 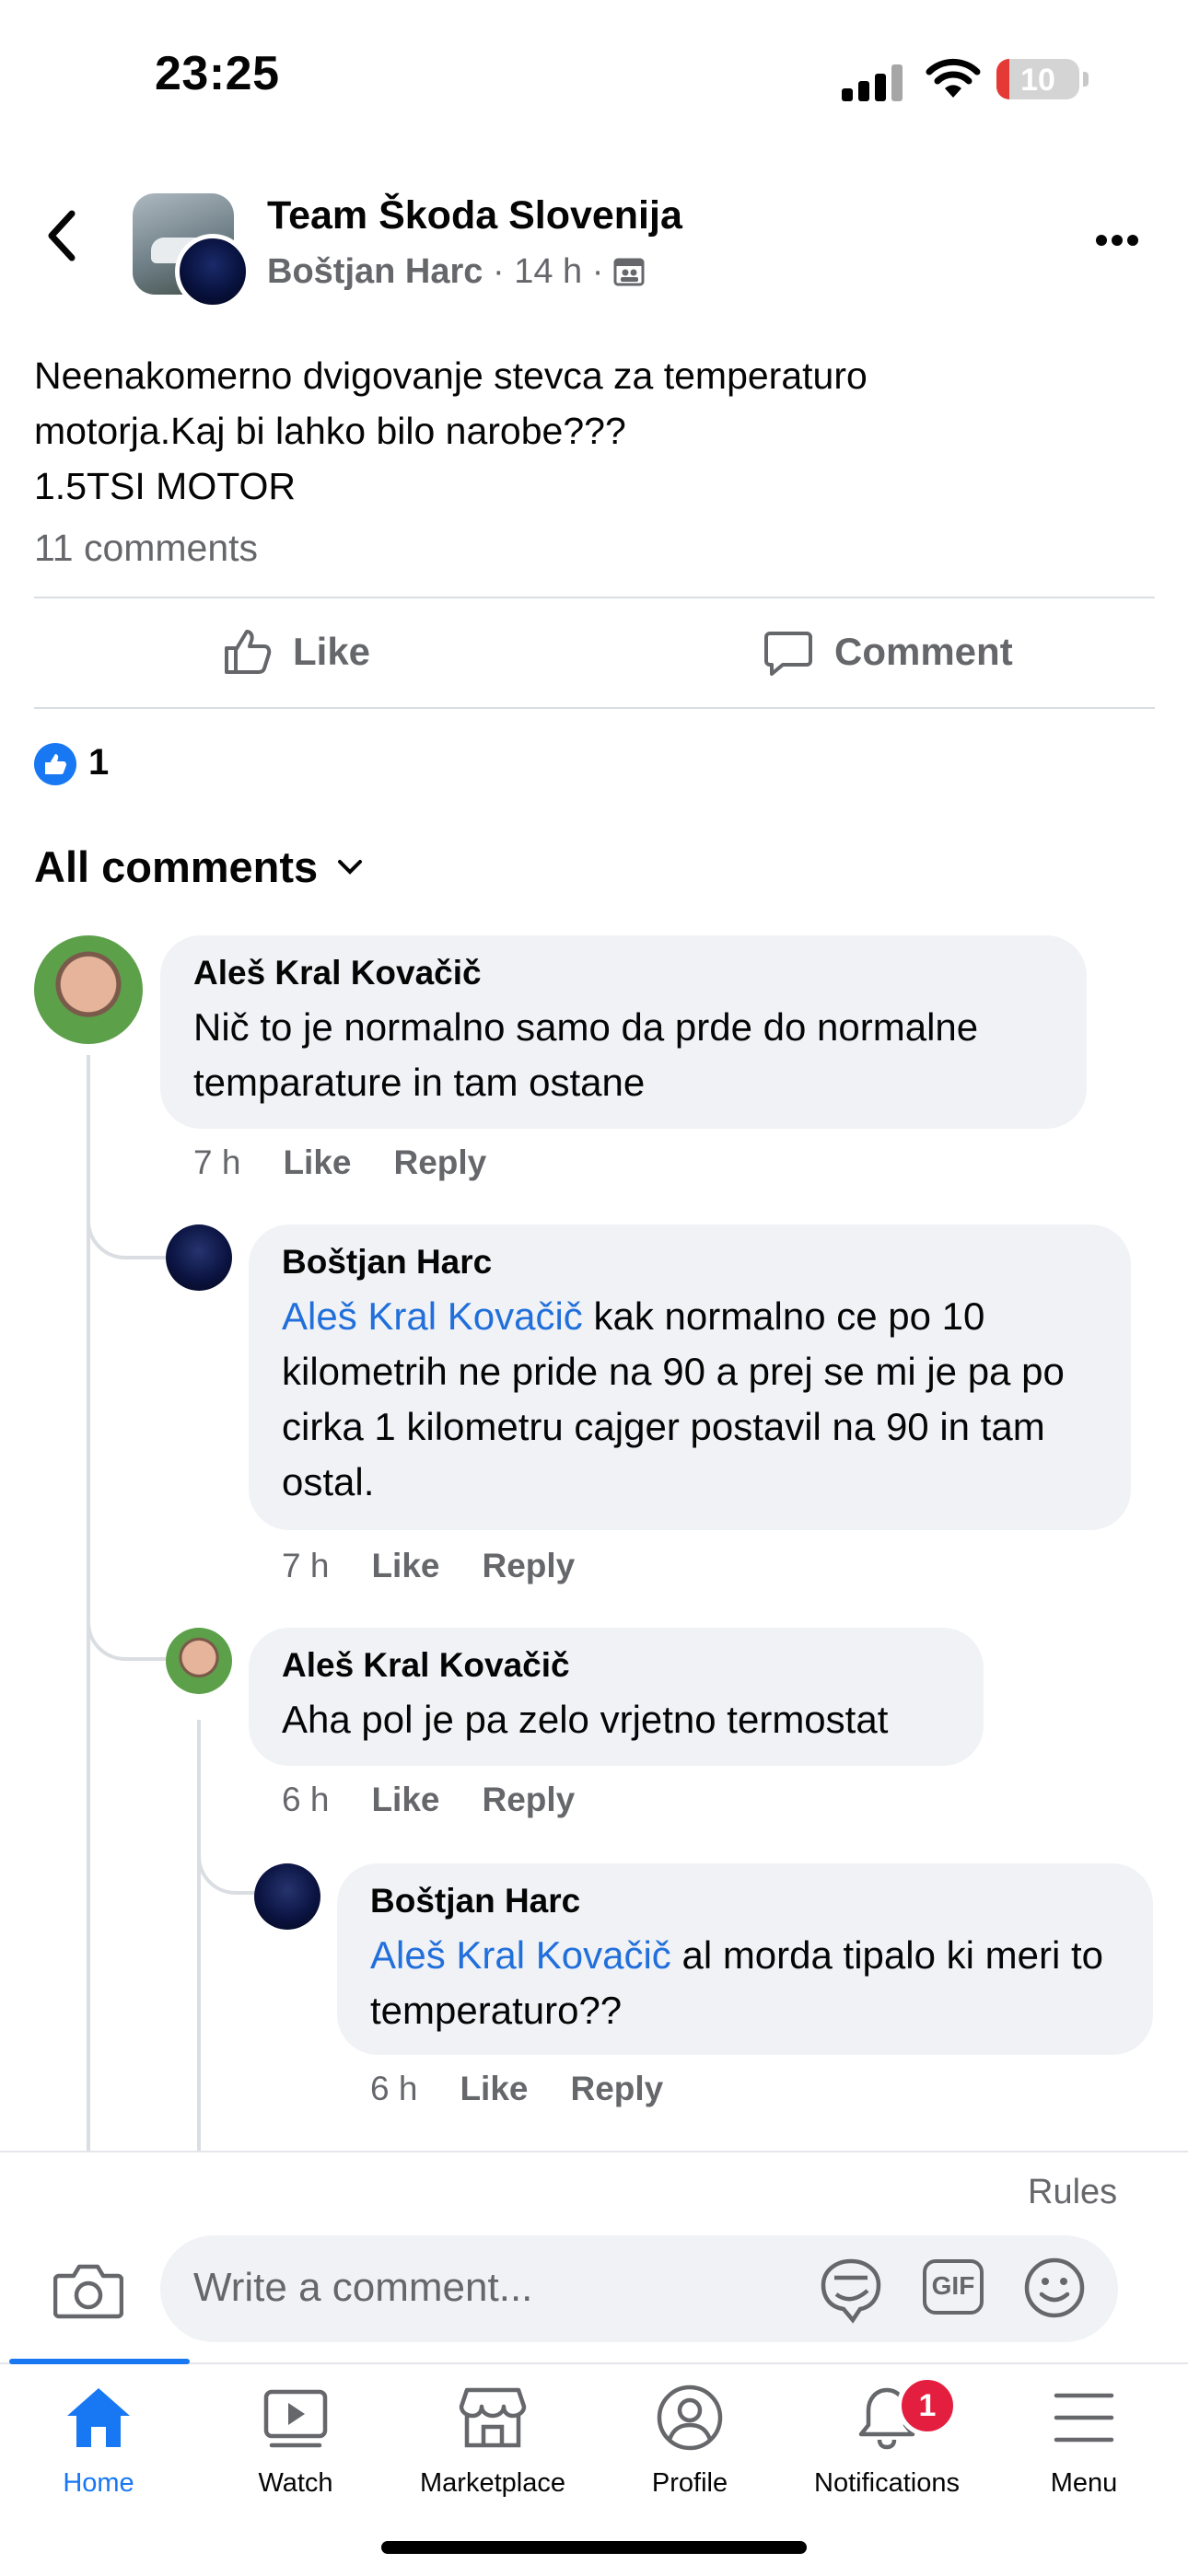 I want to click on back-arrow-icon, so click(x=60, y=235).